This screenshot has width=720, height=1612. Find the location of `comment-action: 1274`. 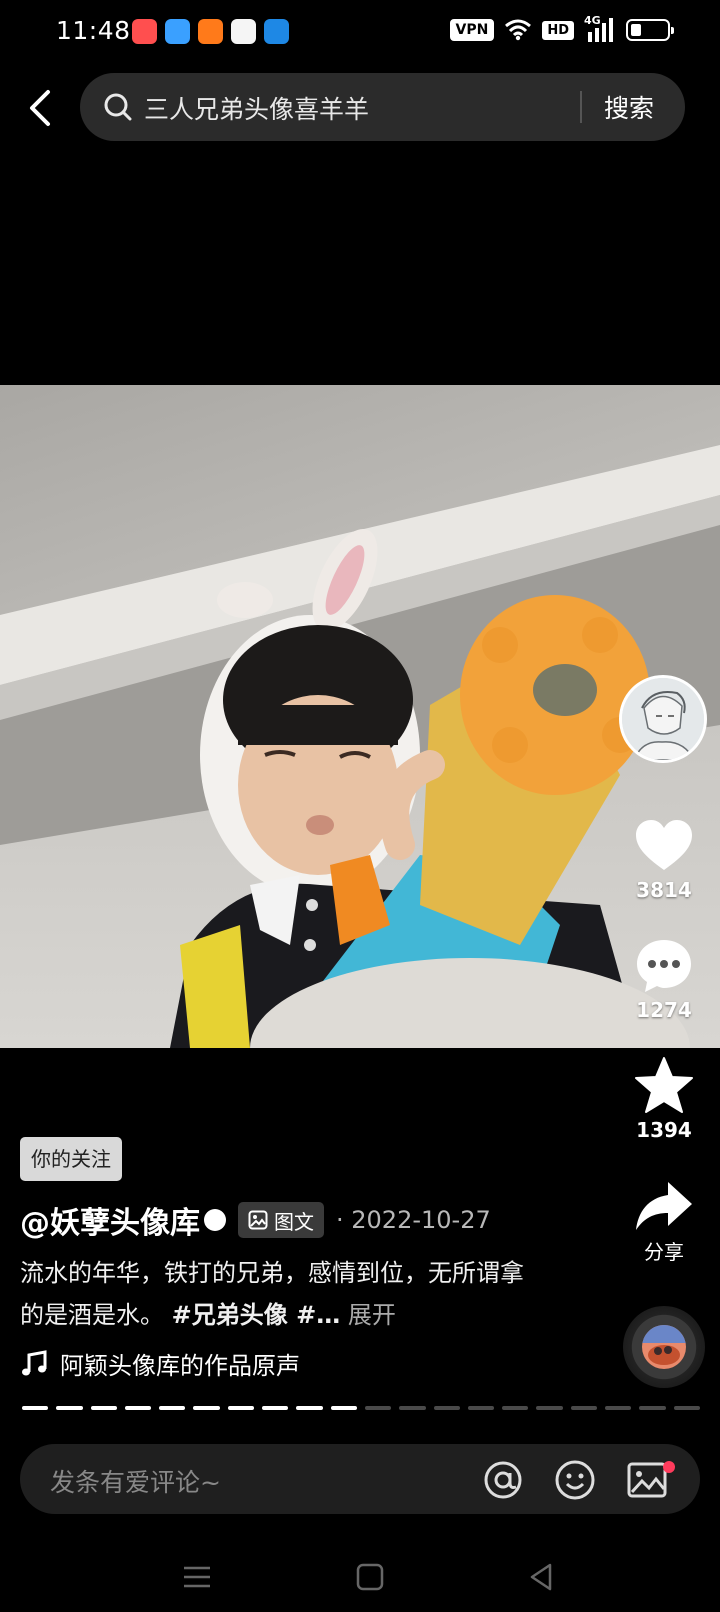

comment-action: 1274 is located at coordinates (664, 980).